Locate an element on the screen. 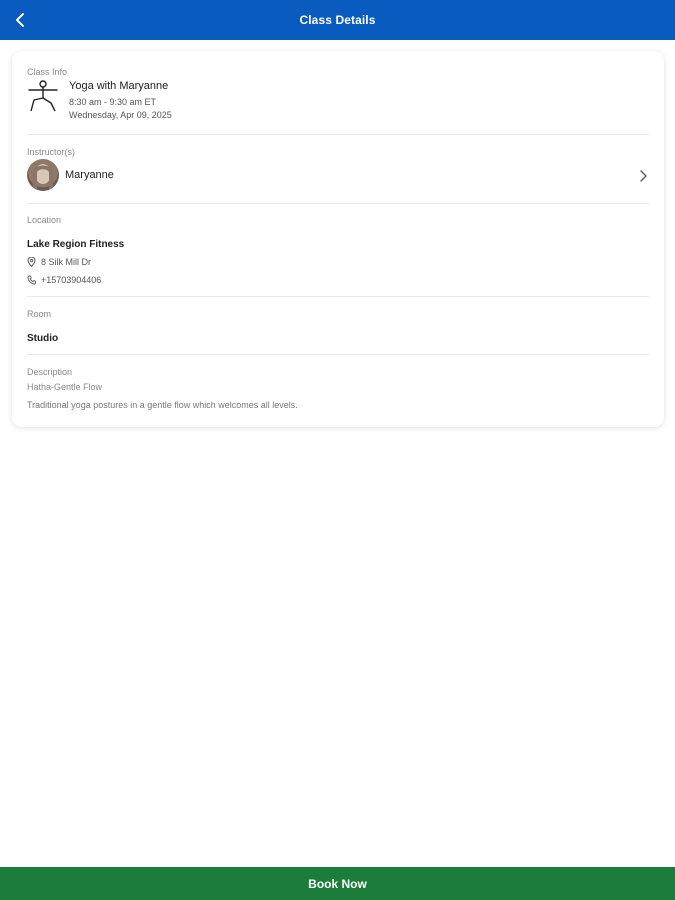 The height and width of the screenshot is (900, 675). yoga-pose-icon is located at coordinates (43, 96).